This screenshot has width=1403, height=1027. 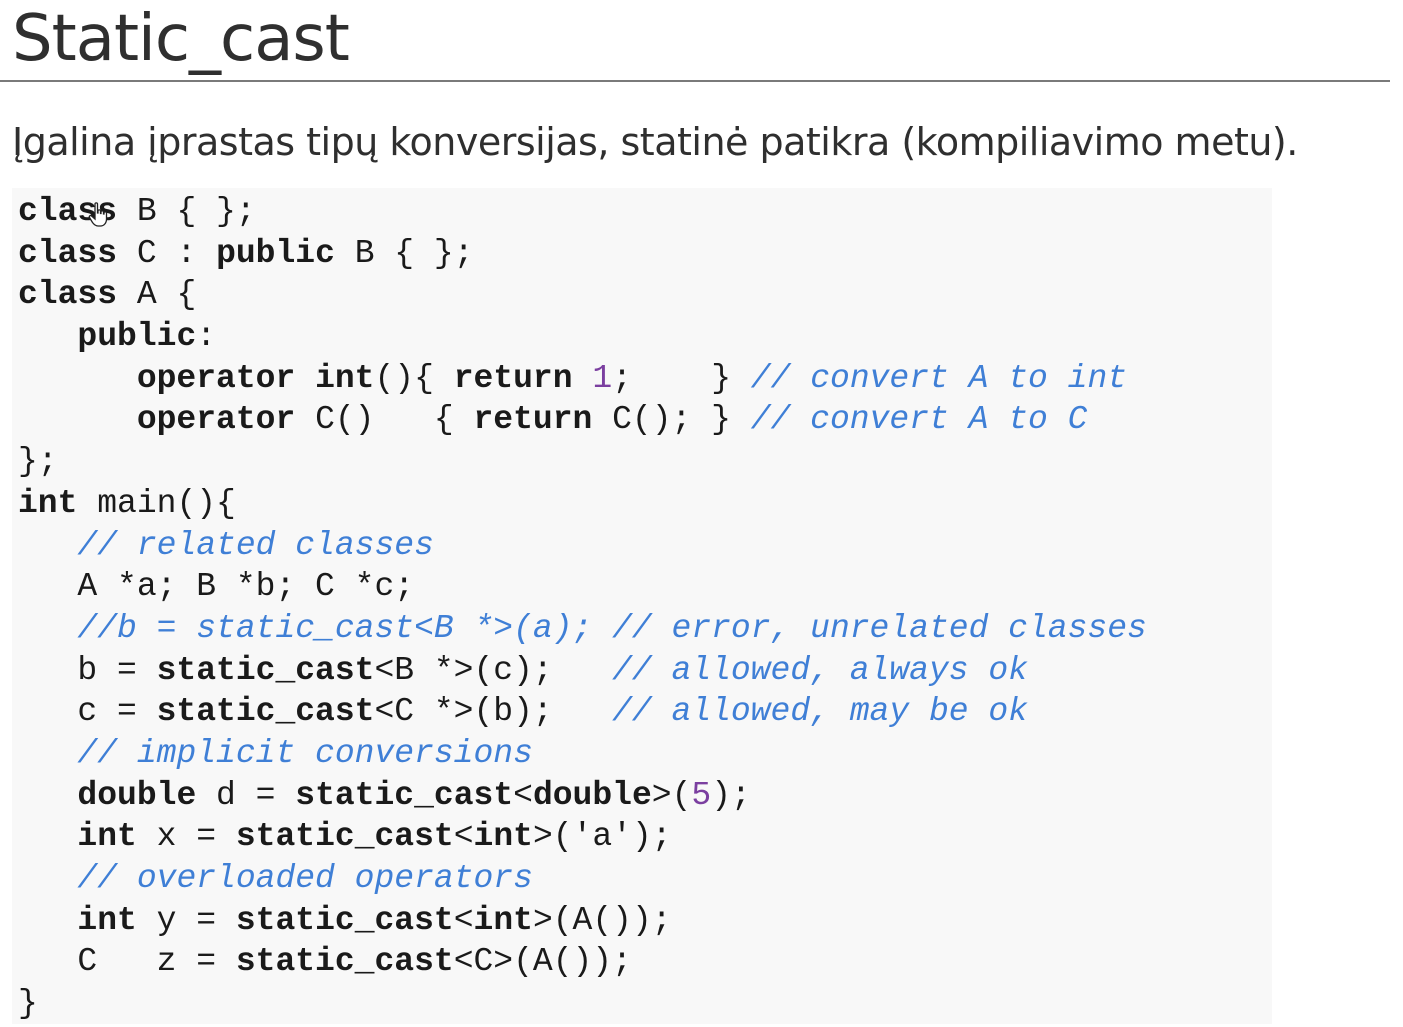 I want to click on title-divider, so click(x=695, y=81).